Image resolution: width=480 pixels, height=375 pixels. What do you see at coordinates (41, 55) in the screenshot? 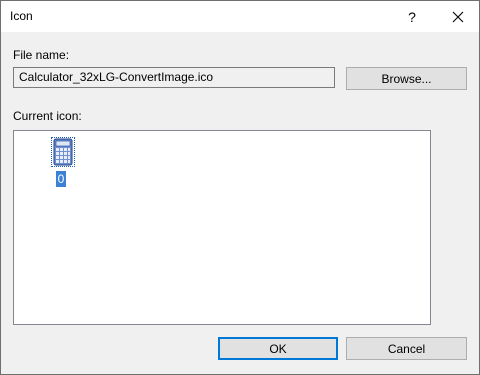
I see `file-name-label: File name:` at bounding box center [41, 55].